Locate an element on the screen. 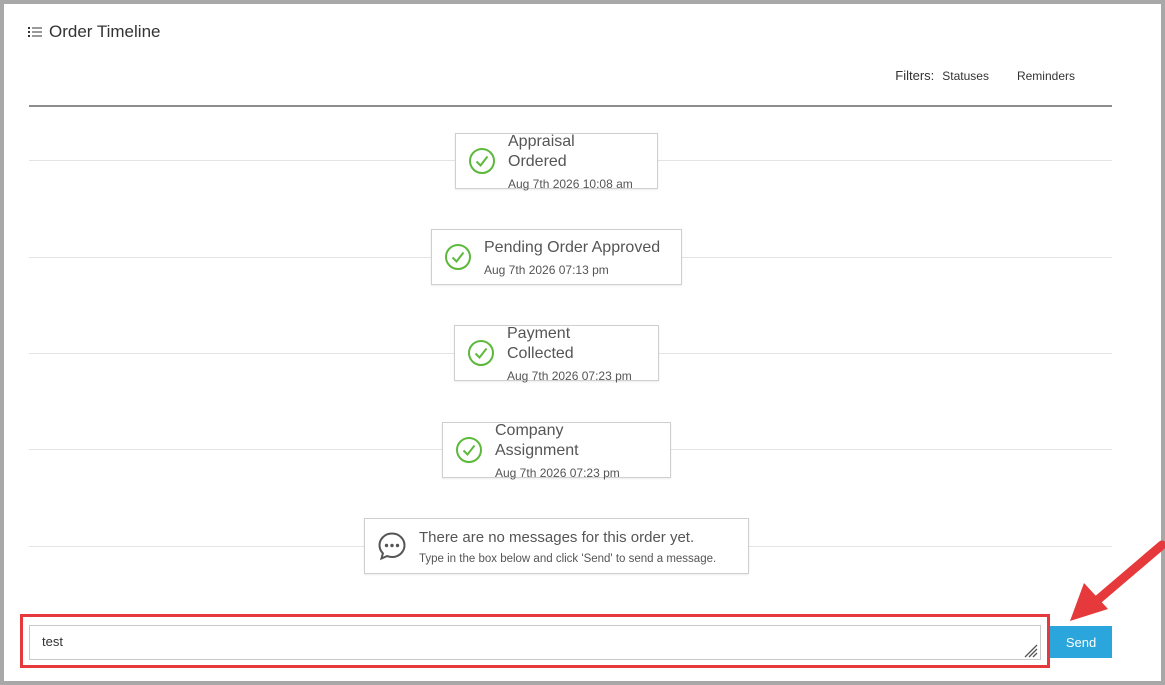  timeline-item: Company Assignment Aug 7th 2026 07:23 pm is located at coordinates (556, 450).